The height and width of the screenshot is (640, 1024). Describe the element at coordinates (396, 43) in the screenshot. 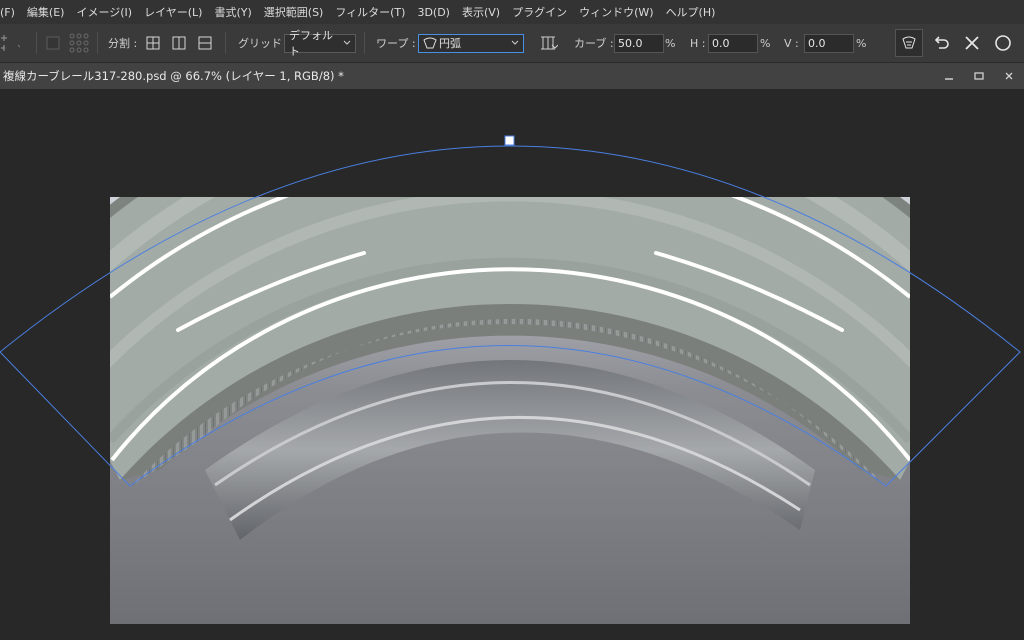

I see `warp-label: ワープ :` at that location.